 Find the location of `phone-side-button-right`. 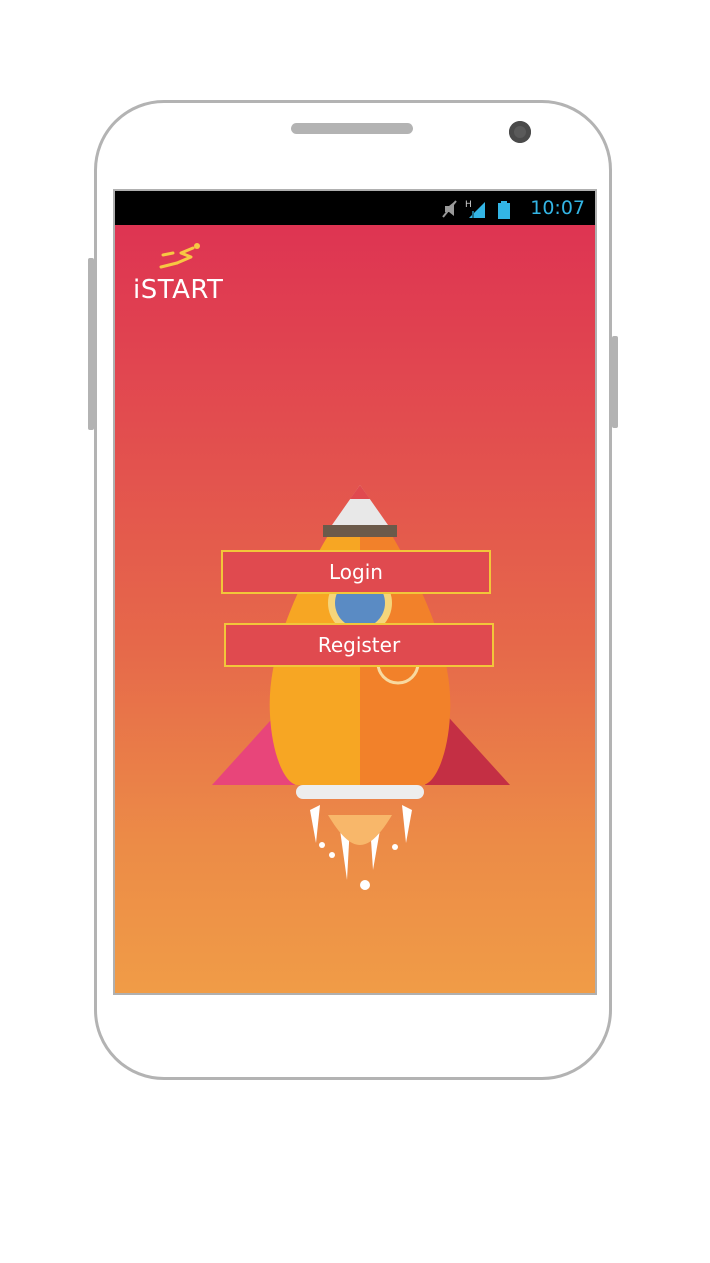

phone-side-button-right is located at coordinates (615, 382).